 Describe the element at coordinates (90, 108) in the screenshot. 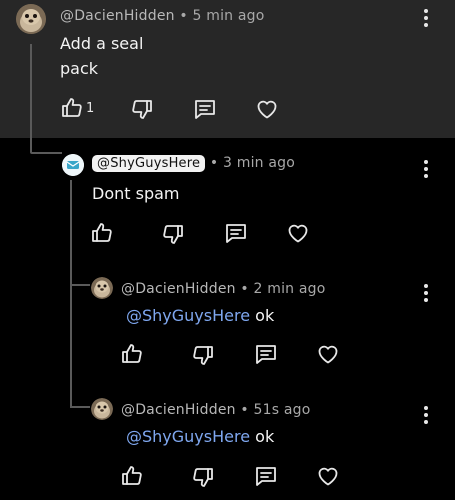

I see `like-count: 1` at that location.